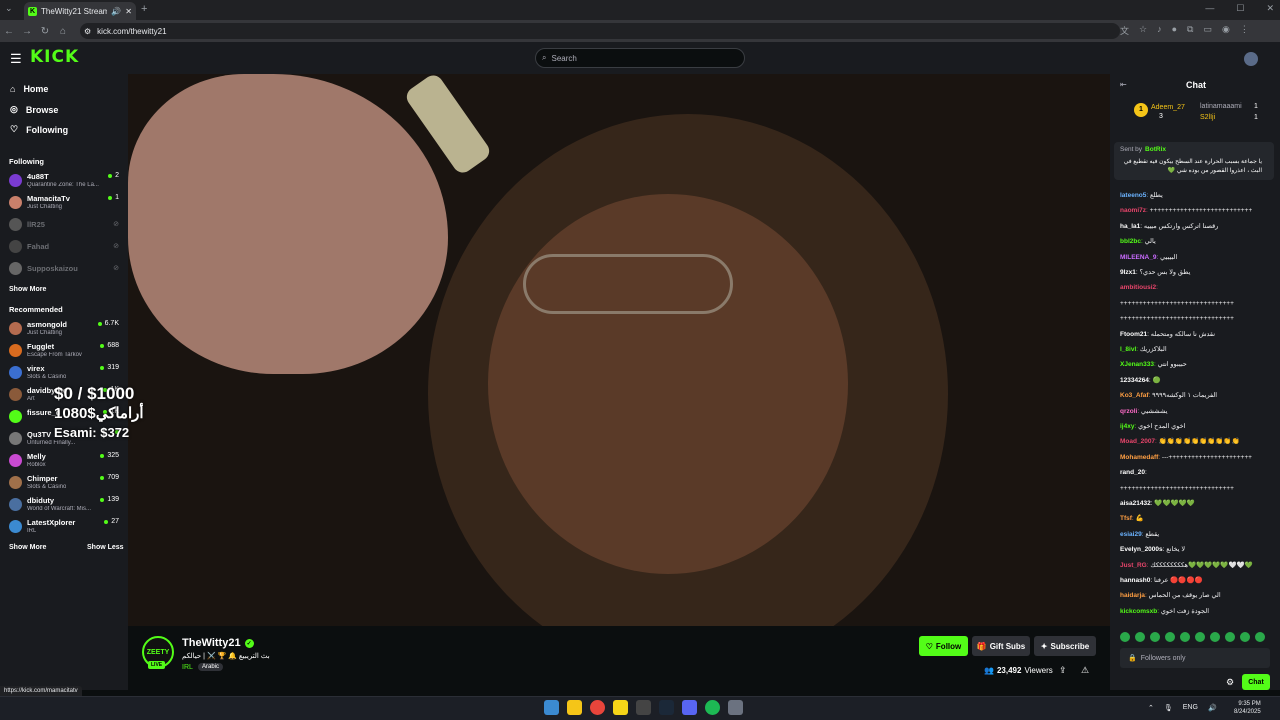 The height and width of the screenshot is (720, 1280). What do you see at coordinates (551, 707) in the screenshot?
I see `windows-start-icon` at bounding box center [551, 707].